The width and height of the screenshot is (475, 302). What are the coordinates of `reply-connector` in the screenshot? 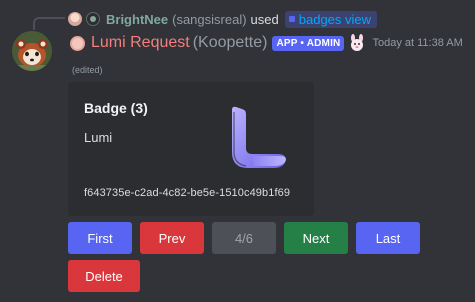 It's located at (49, 23).